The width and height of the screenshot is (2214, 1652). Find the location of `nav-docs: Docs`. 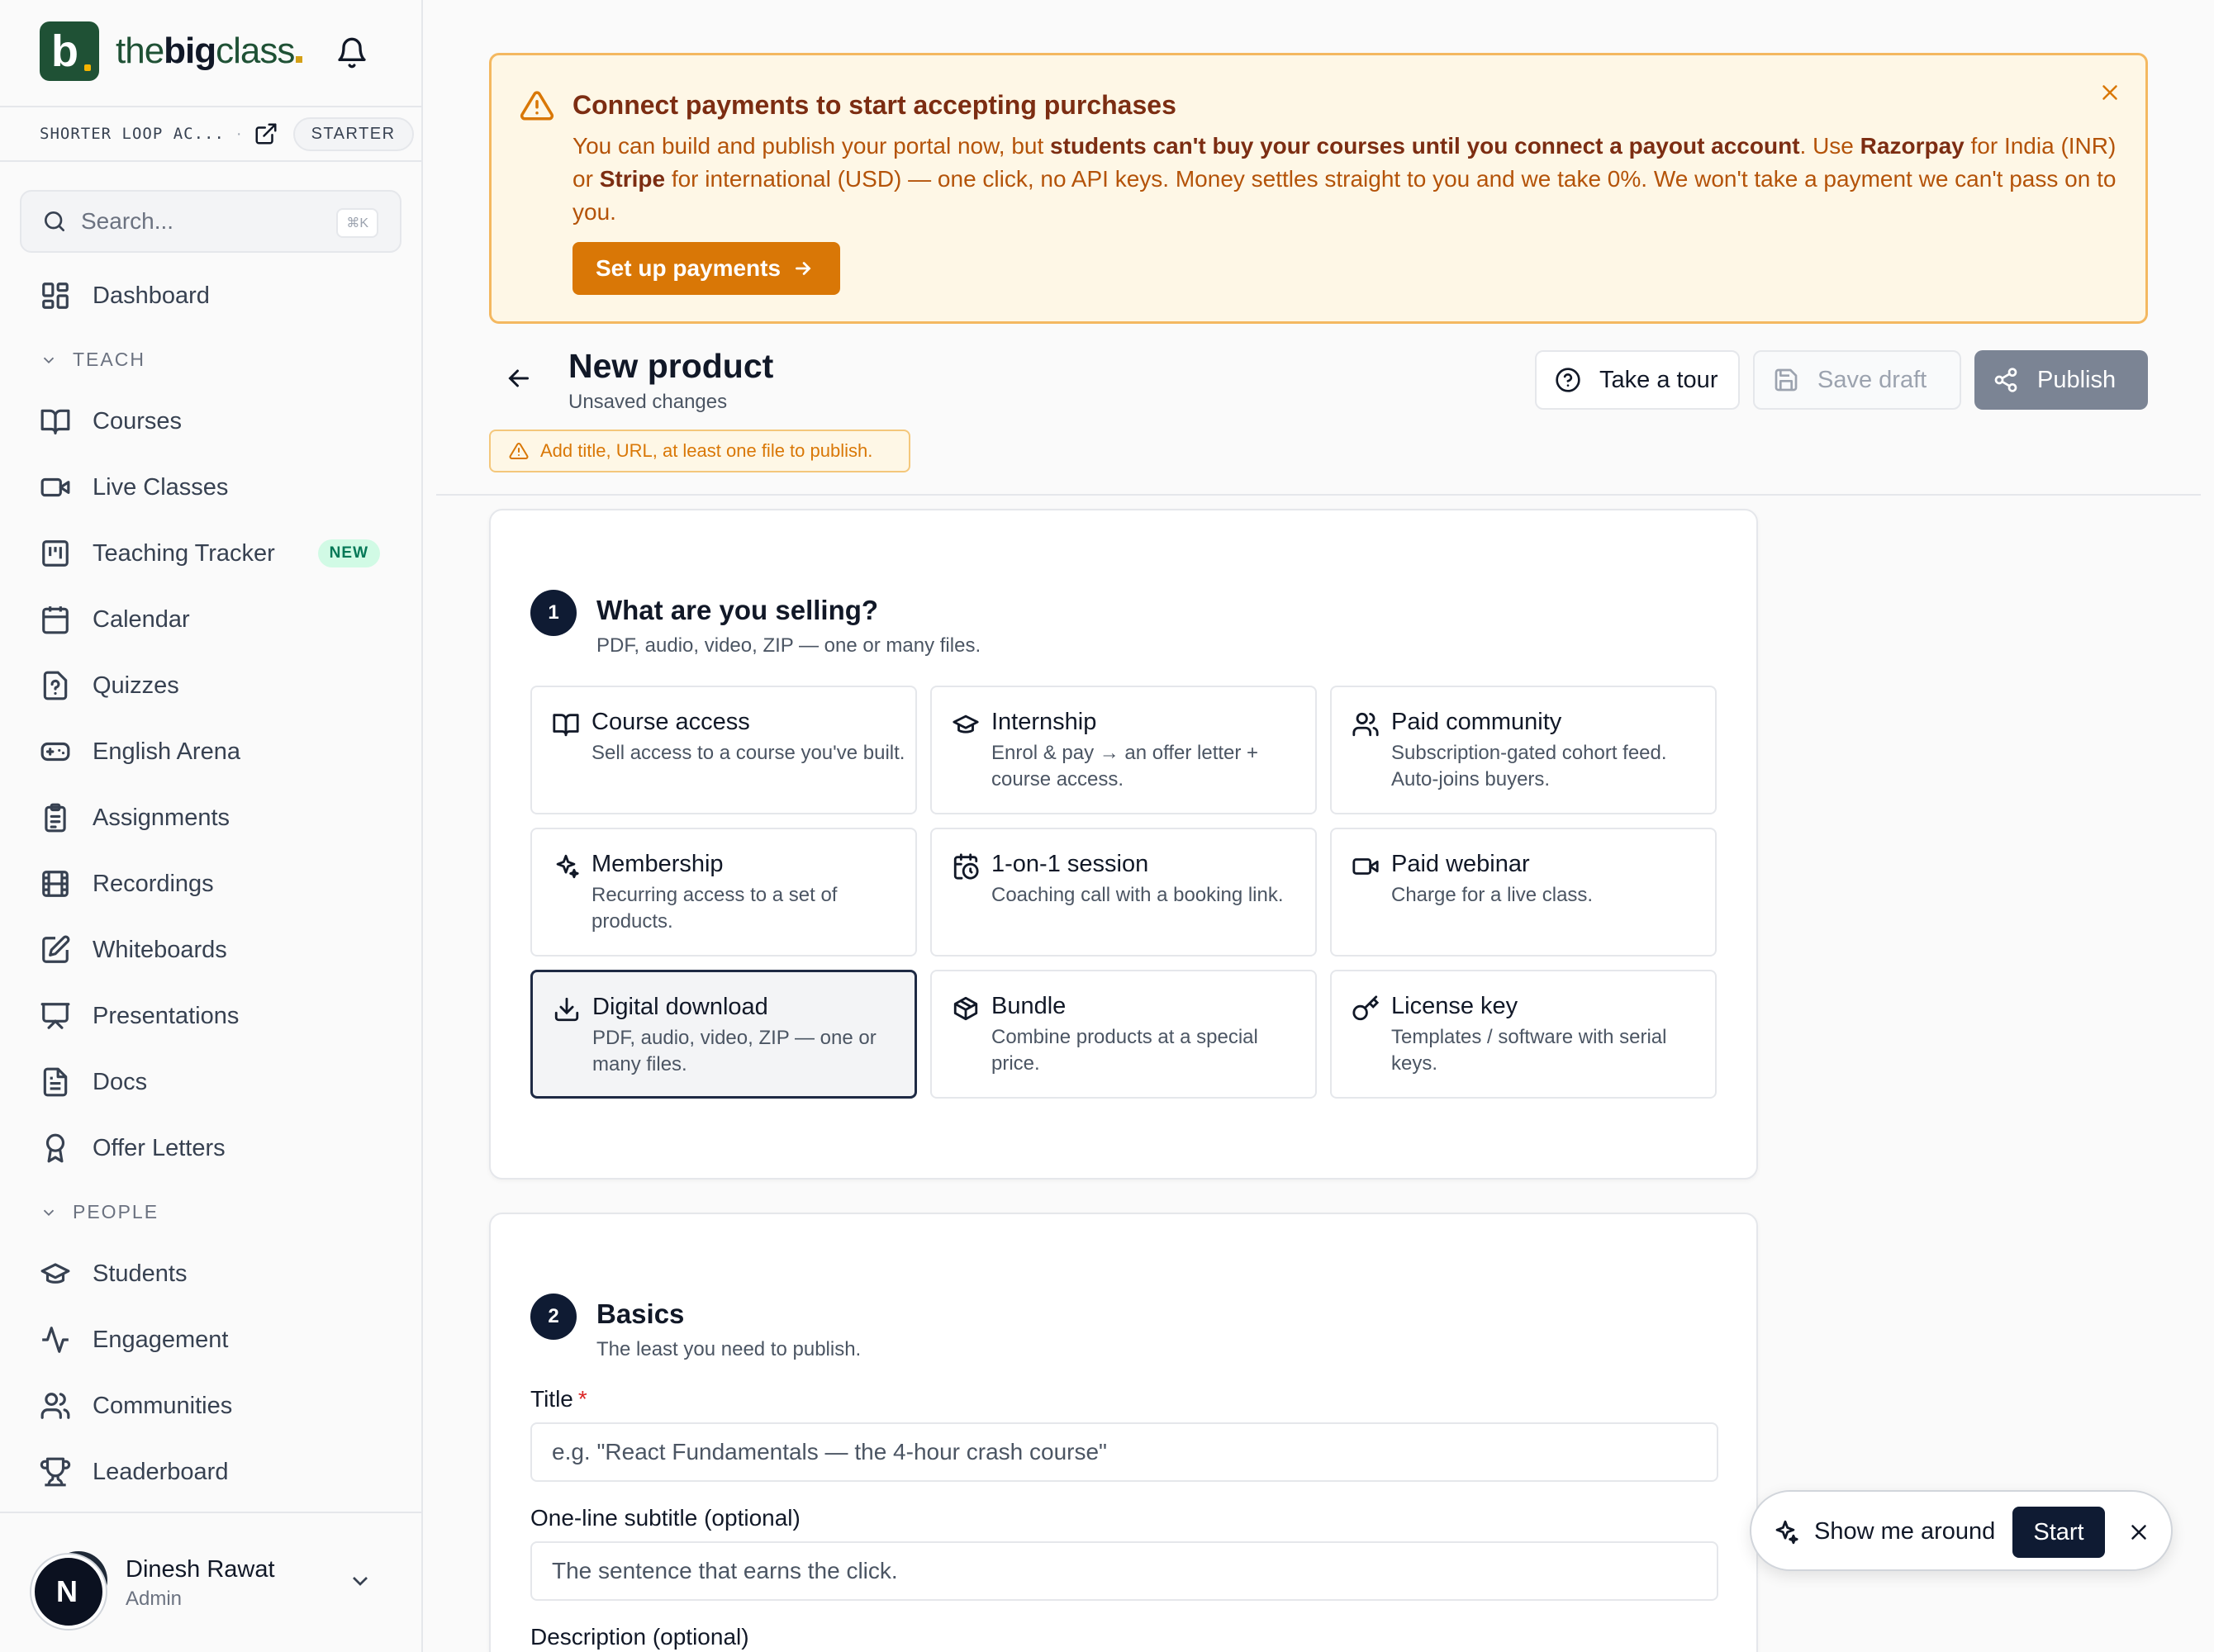

nav-docs: Docs is located at coordinates (213, 1082).